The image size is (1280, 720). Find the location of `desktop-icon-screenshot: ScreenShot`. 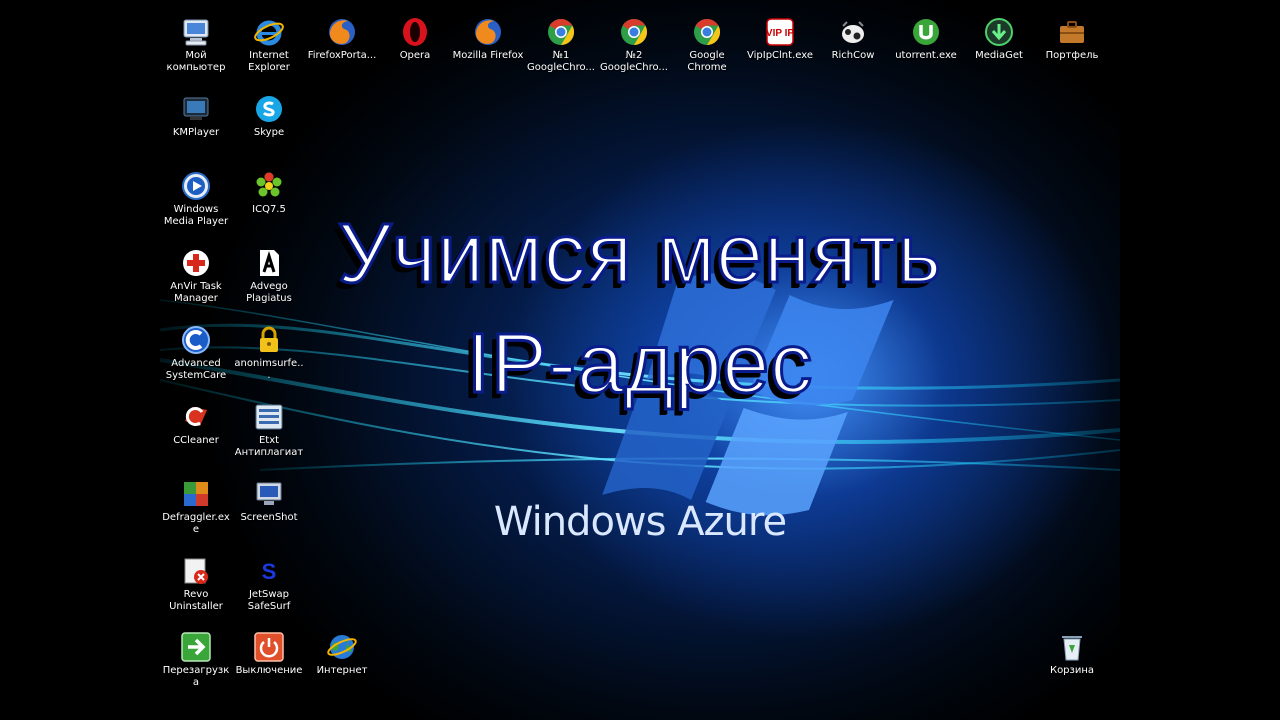

desktop-icon-screenshot: ScreenShot is located at coordinates (269, 501).